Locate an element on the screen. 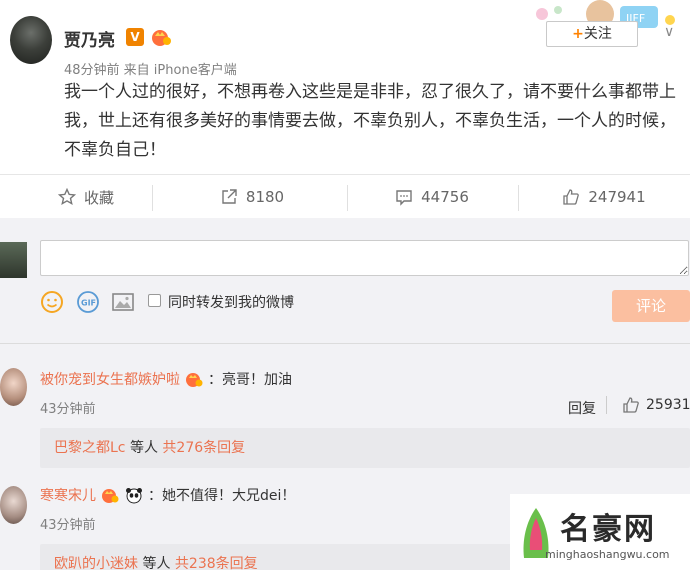 The height and width of the screenshot is (570, 690). repost-checkbox is located at coordinates (154, 300).